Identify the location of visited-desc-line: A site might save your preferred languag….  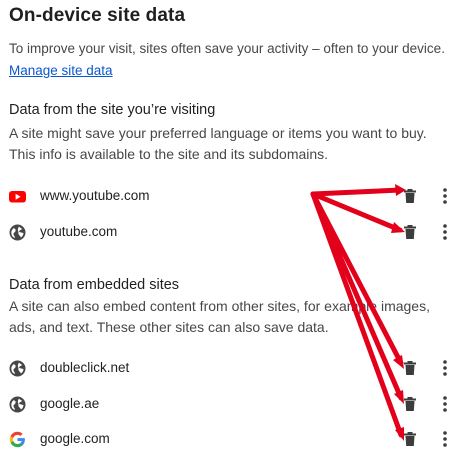
(218, 133).